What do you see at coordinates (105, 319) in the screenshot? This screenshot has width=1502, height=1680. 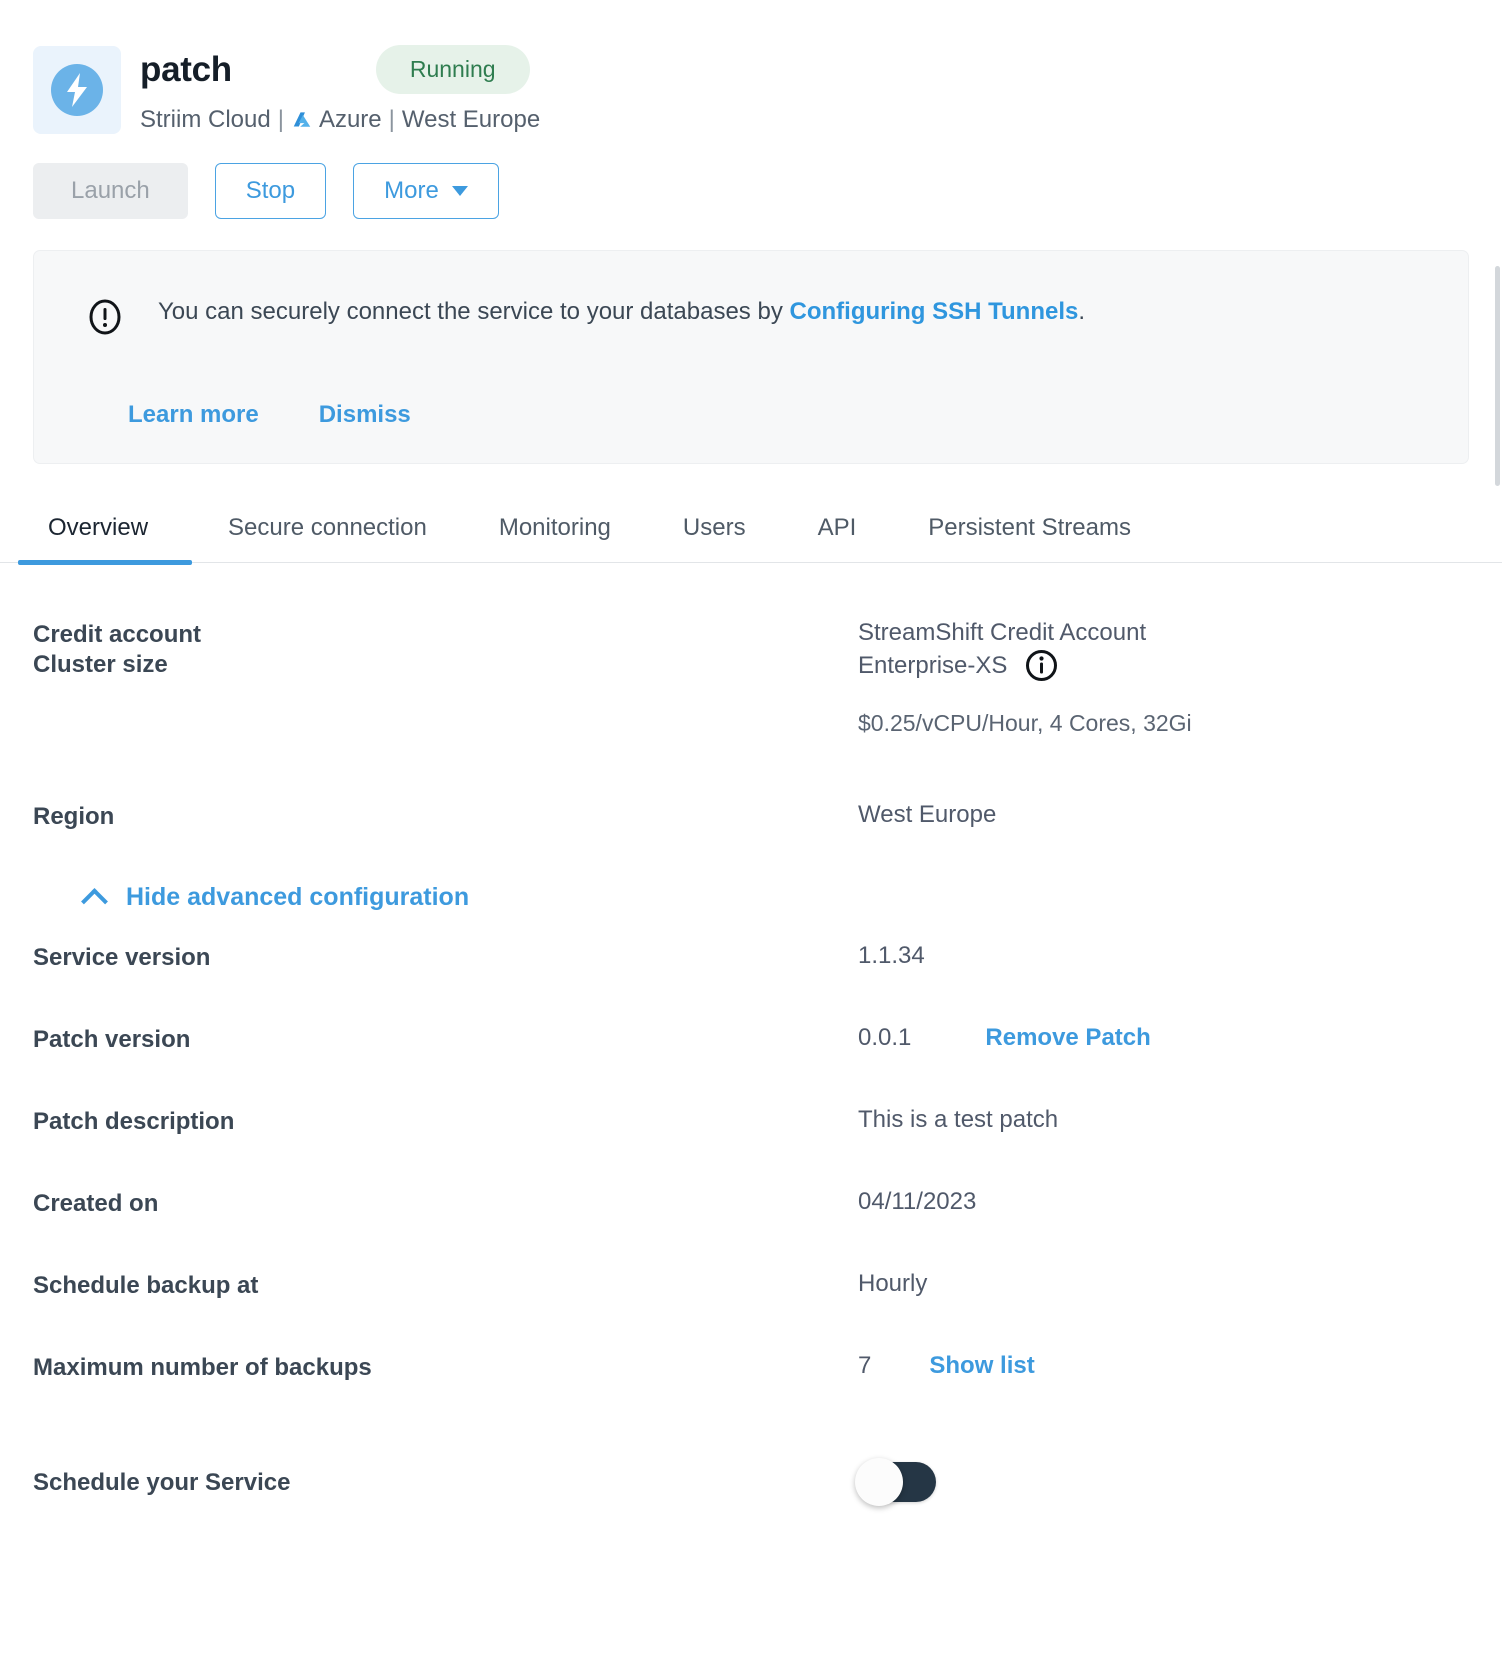 I see `exclamation-circle-icon` at bounding box center [105, 319].